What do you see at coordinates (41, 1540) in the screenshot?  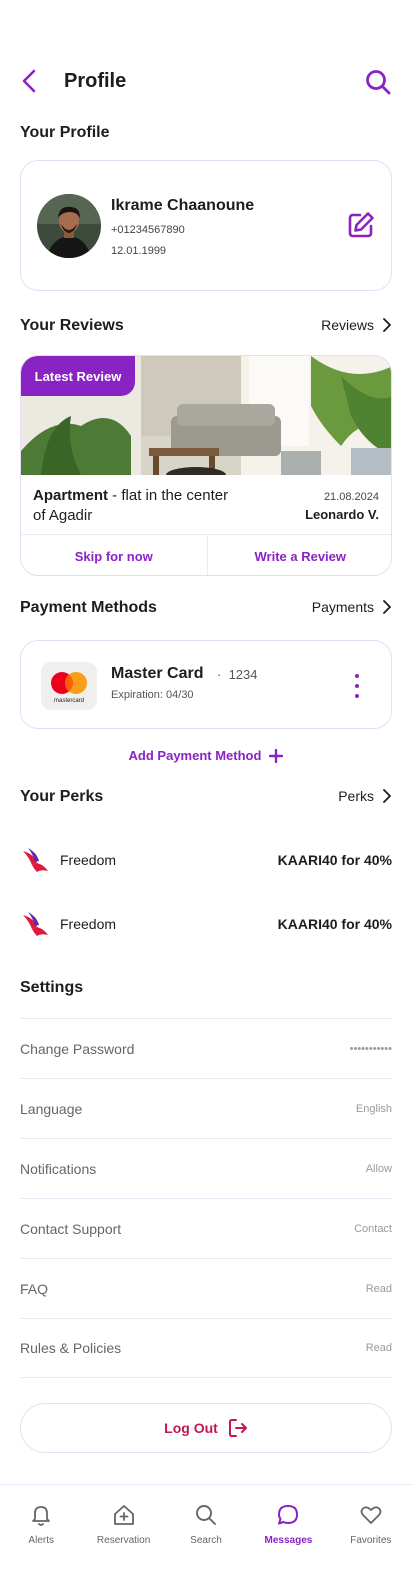 I see `nav-label: Alerts` at bounding box center [41, 1540].